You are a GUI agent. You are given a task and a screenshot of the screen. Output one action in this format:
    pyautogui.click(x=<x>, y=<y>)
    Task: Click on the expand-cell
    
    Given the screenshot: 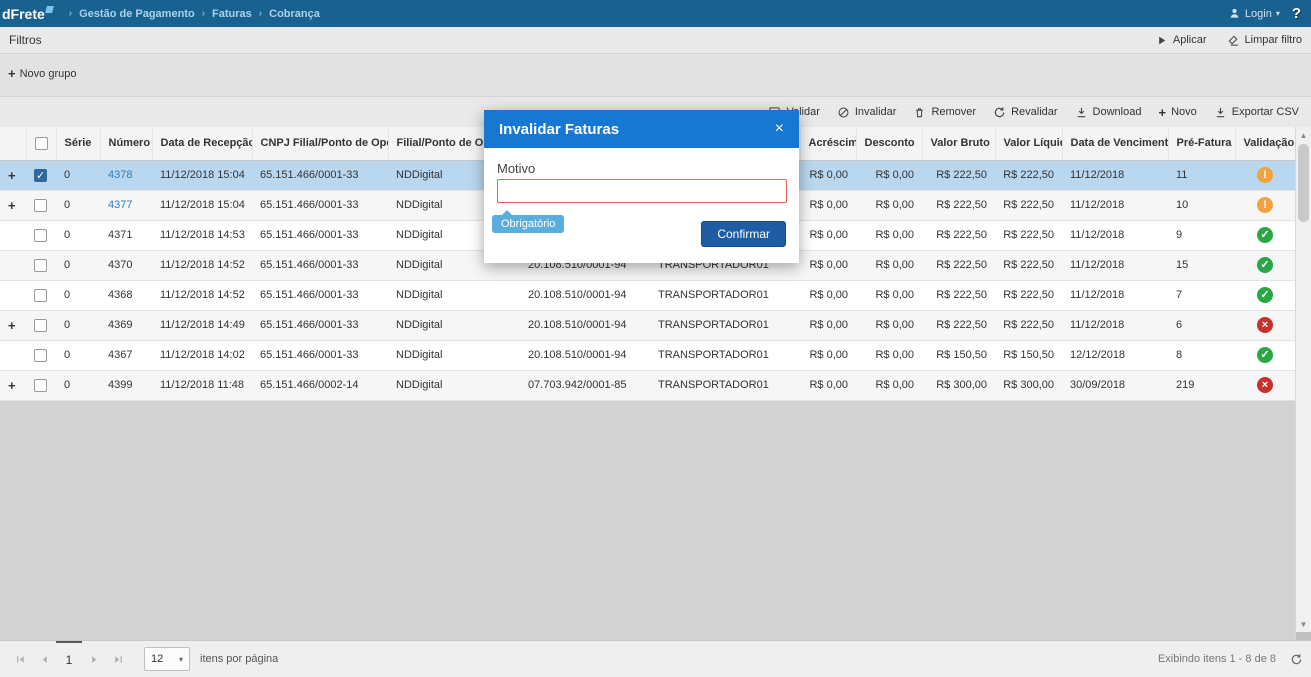 What is the action you would take?
    pyautogui.click(x=13, y=235)
    